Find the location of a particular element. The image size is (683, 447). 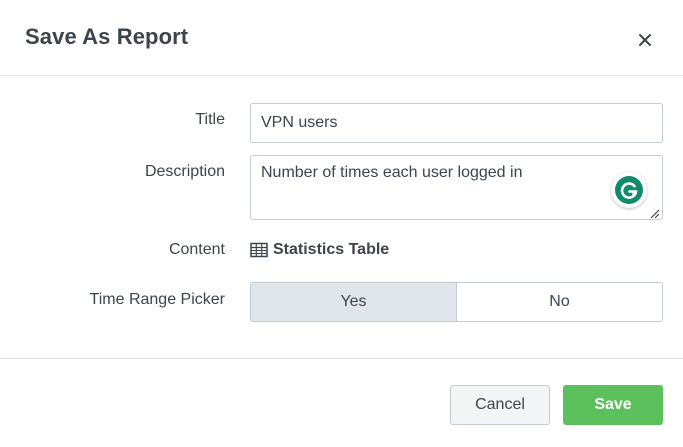

cancel-button: Cancel is located at coordinates (500, 405).